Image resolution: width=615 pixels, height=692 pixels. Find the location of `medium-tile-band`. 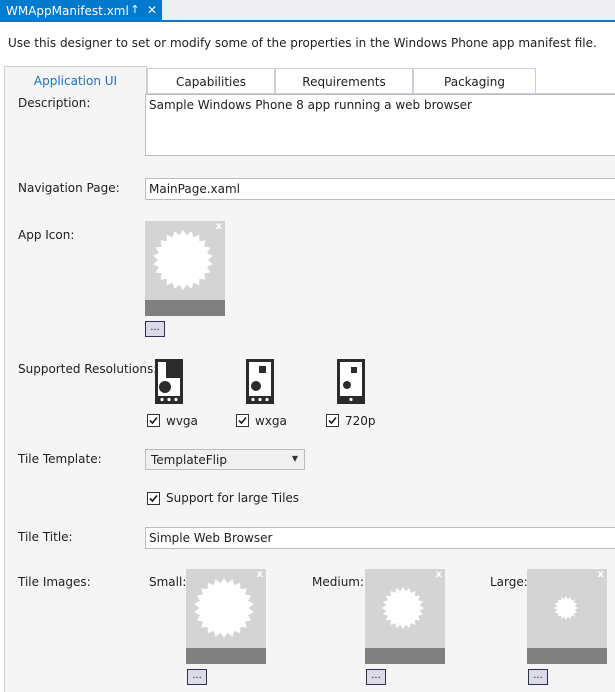

medium-tile-band is located at coordinates (405, 656).